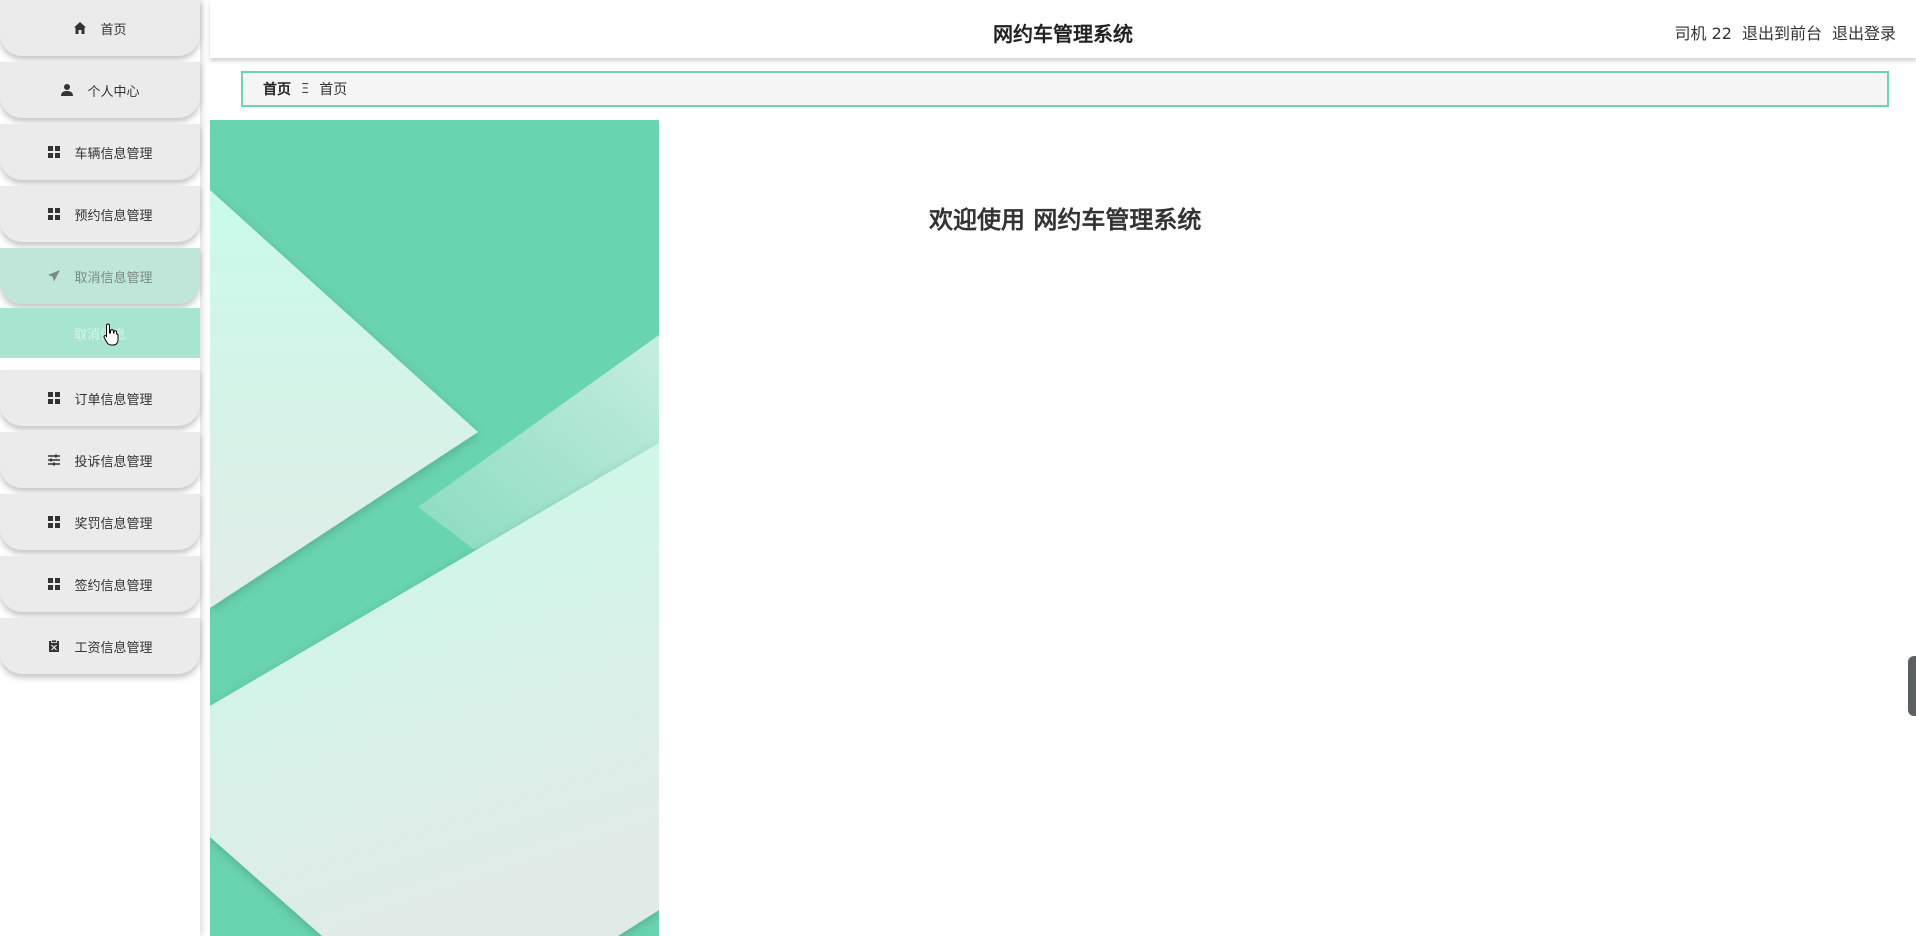 The height and width of the screenshot is (936, 1916). I want to click on sidebar: 首页 个人中心 车辆信息管理 预约信息管理 取消信息管理 取消信息 订单信息管理, so click(100, 468).